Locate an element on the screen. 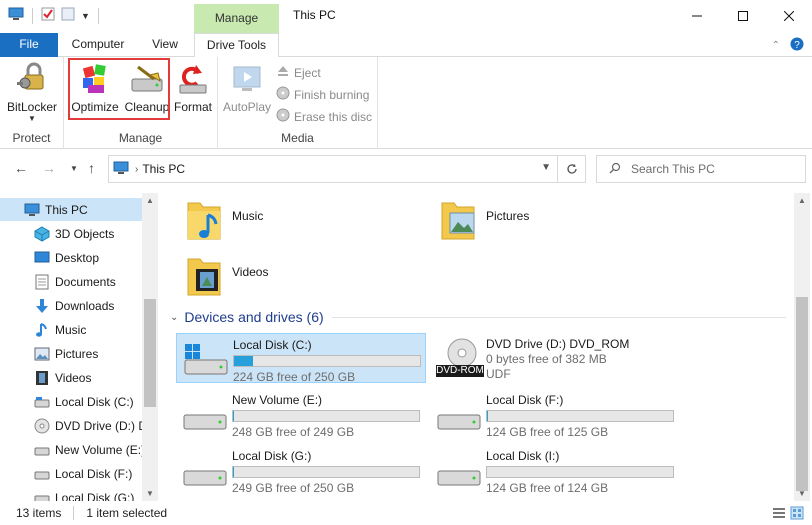 This screenshot has width=812, height=525. chevron-down-icon: ⌄ is located at coordinates (174, 317).